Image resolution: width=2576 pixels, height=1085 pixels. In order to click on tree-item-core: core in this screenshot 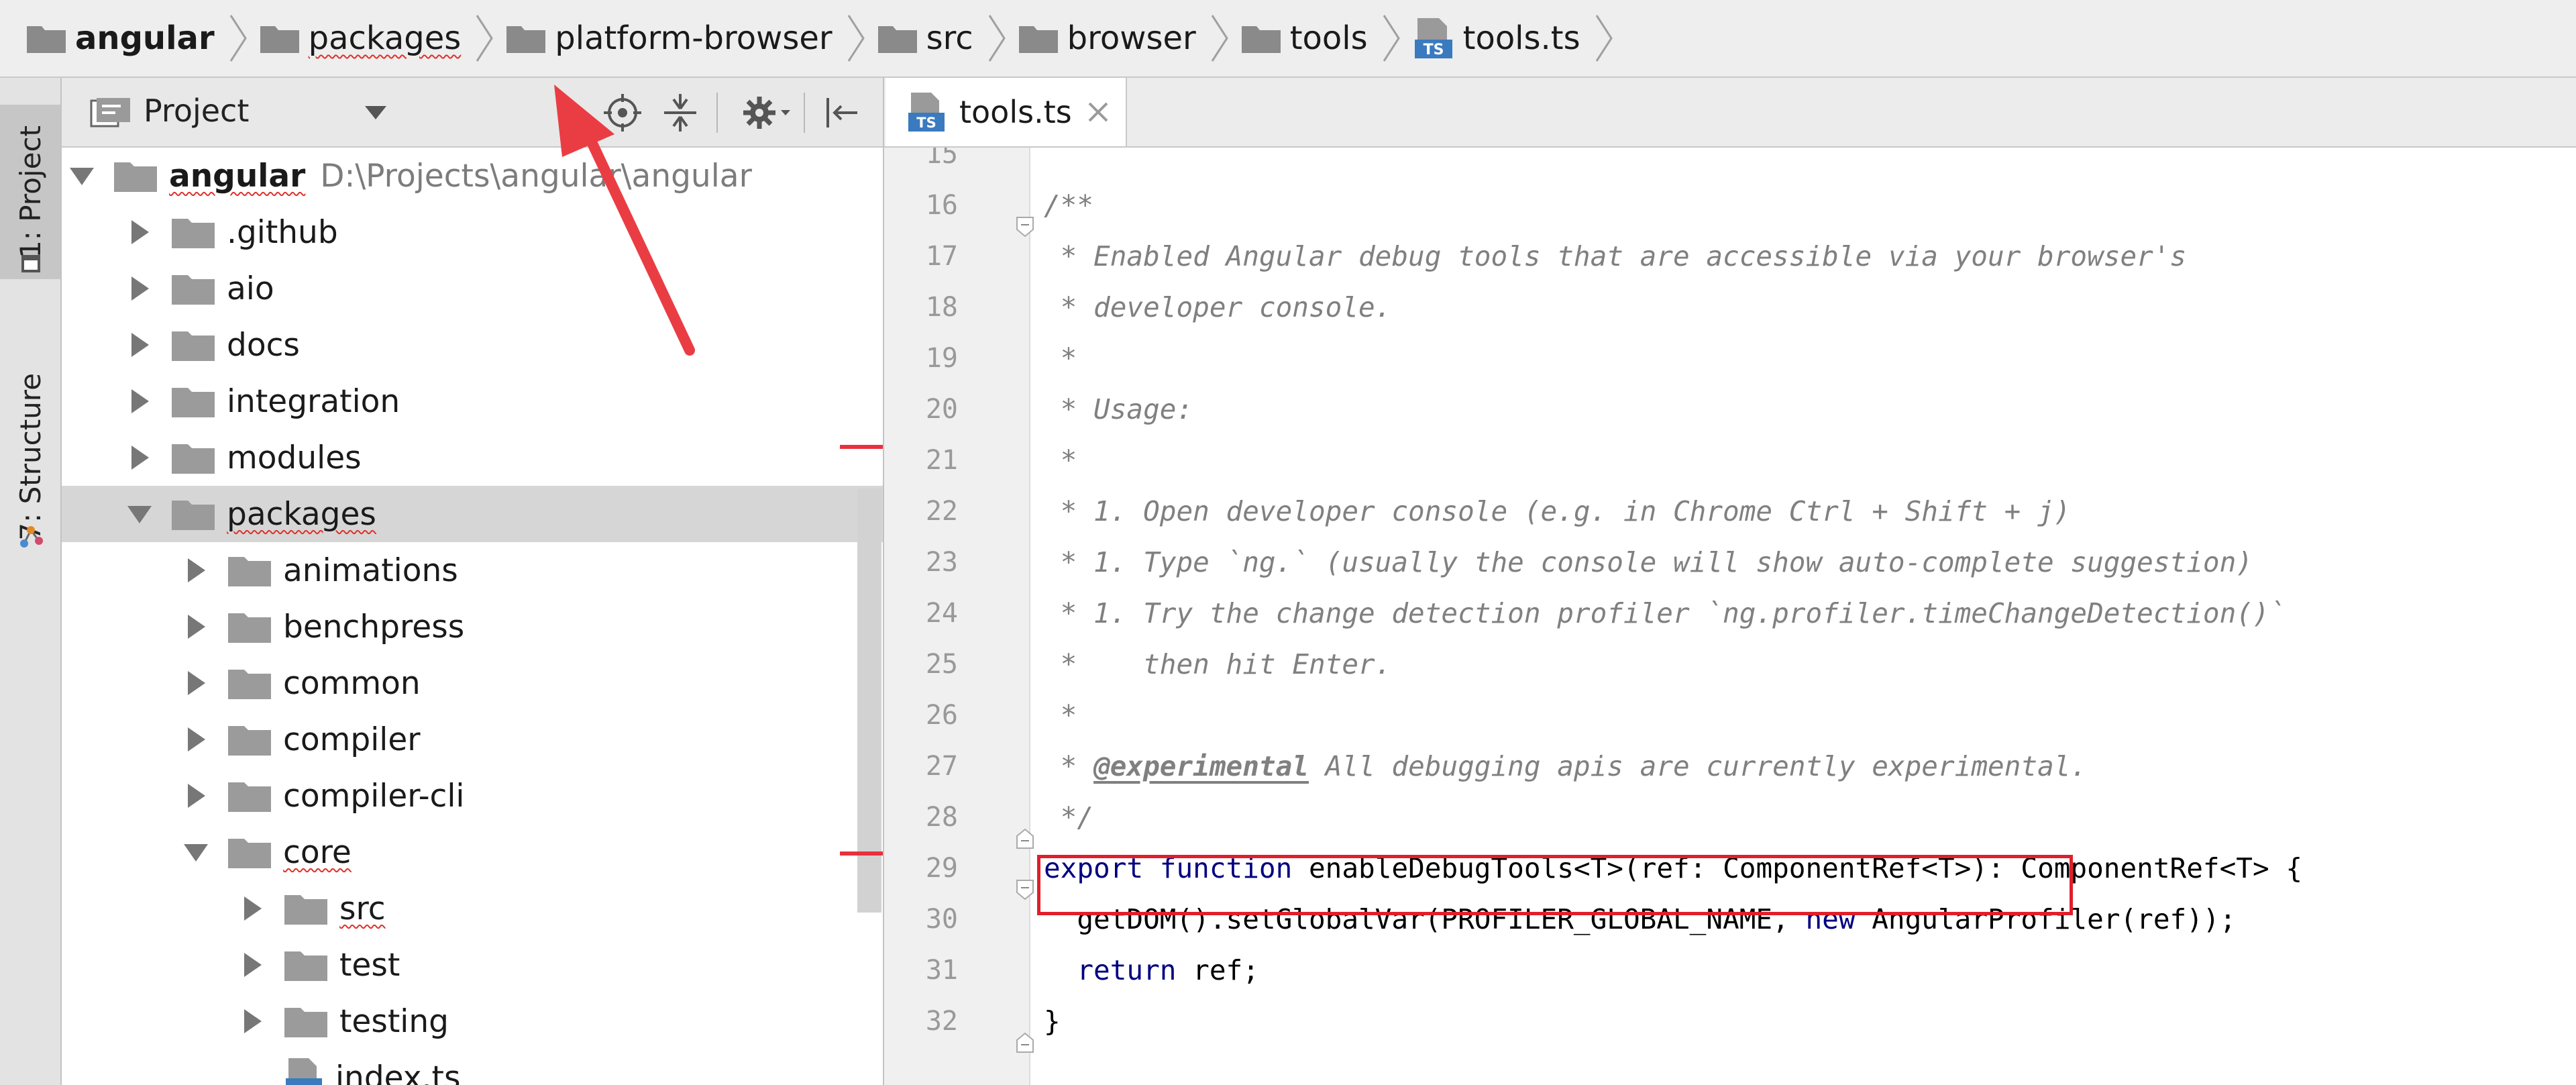, I will do `click(472, 852)`.